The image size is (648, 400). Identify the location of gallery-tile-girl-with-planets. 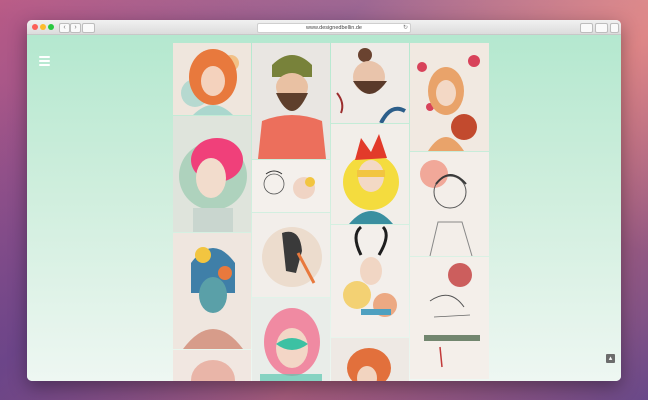
(449, 97).